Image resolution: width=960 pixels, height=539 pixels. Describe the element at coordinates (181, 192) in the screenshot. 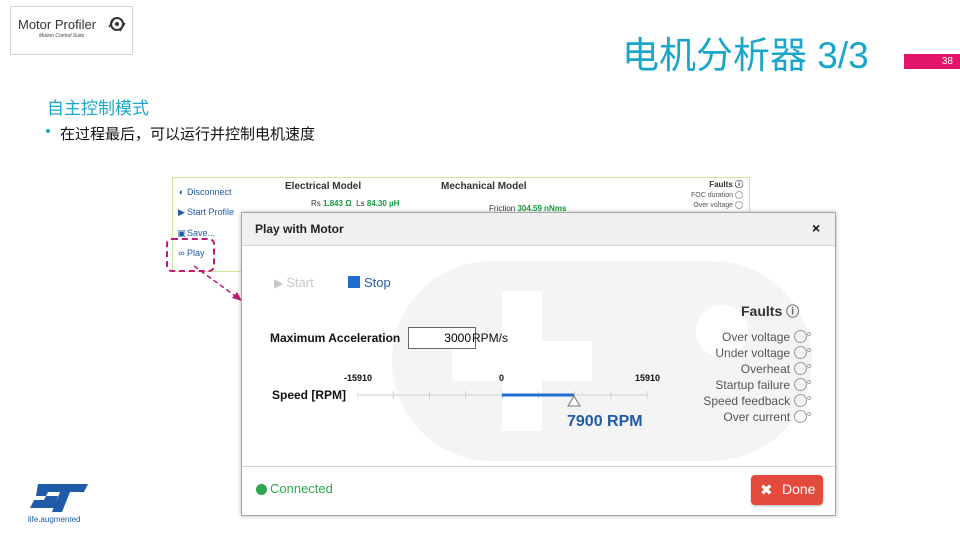

I see `toggle-icon: ◐` at that location.